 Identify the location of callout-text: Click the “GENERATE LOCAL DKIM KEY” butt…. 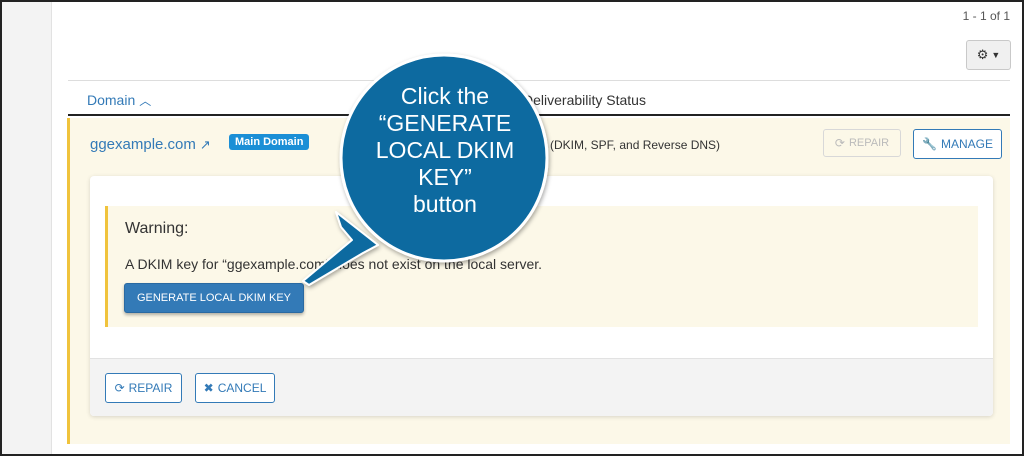
(445, 150).